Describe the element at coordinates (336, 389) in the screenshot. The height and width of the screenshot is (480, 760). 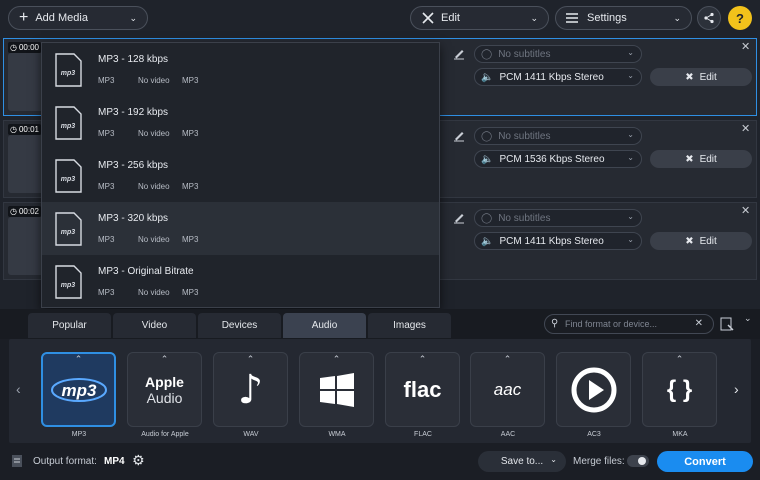
I see `windows-logo-icon` at that location.